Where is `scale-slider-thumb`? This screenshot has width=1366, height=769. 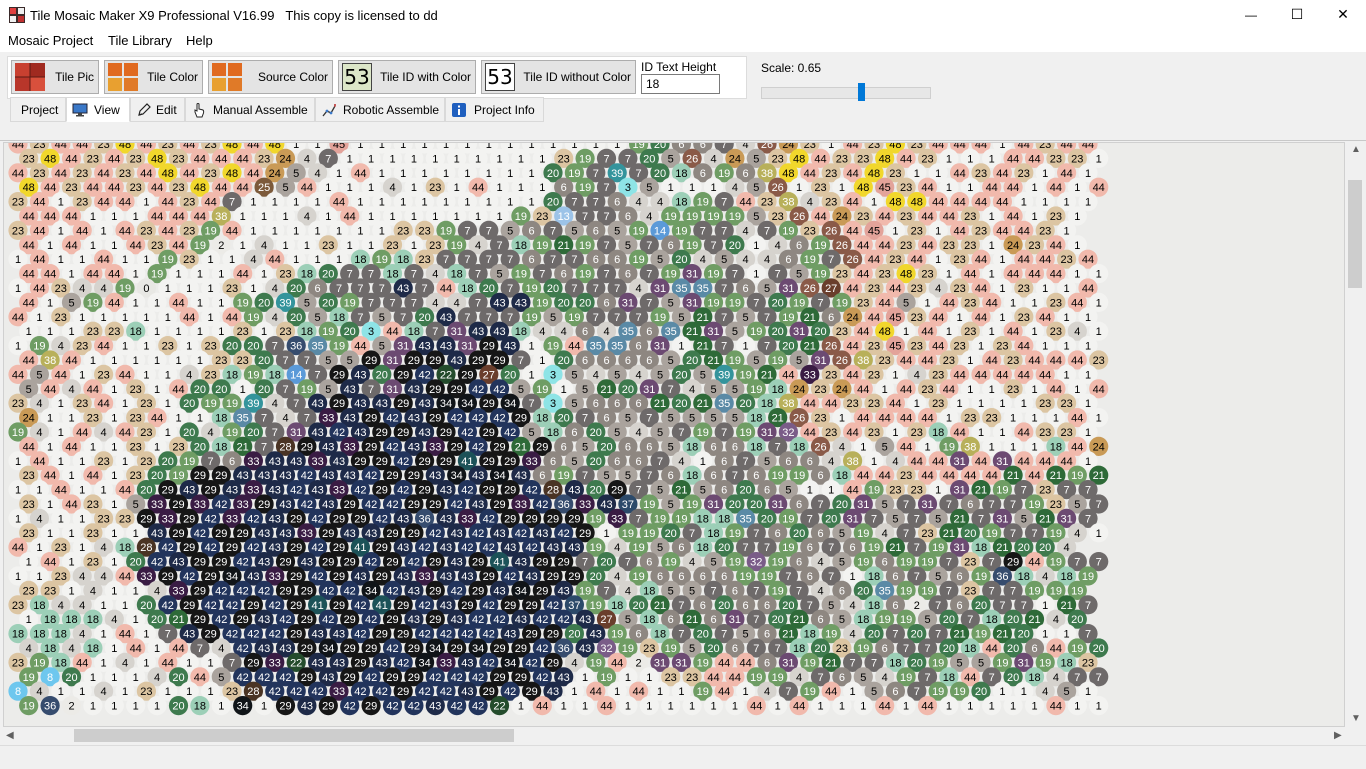 scale-slider-thumb is located at coordinates (861, 92).